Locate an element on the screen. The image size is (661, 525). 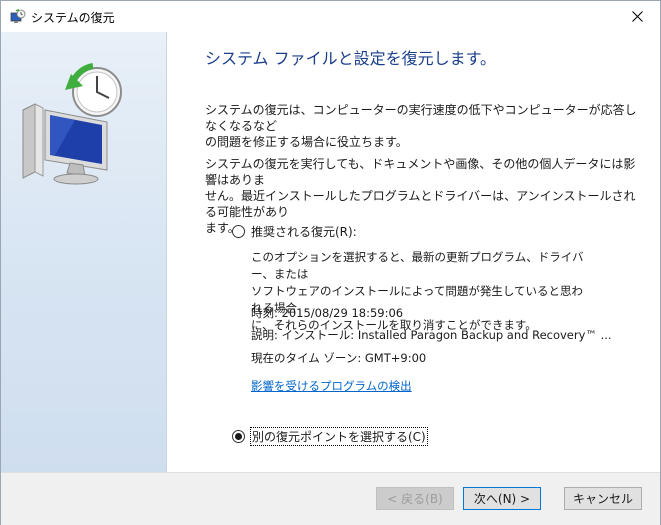
system-restore-icon is located at coordinates (18, 16).